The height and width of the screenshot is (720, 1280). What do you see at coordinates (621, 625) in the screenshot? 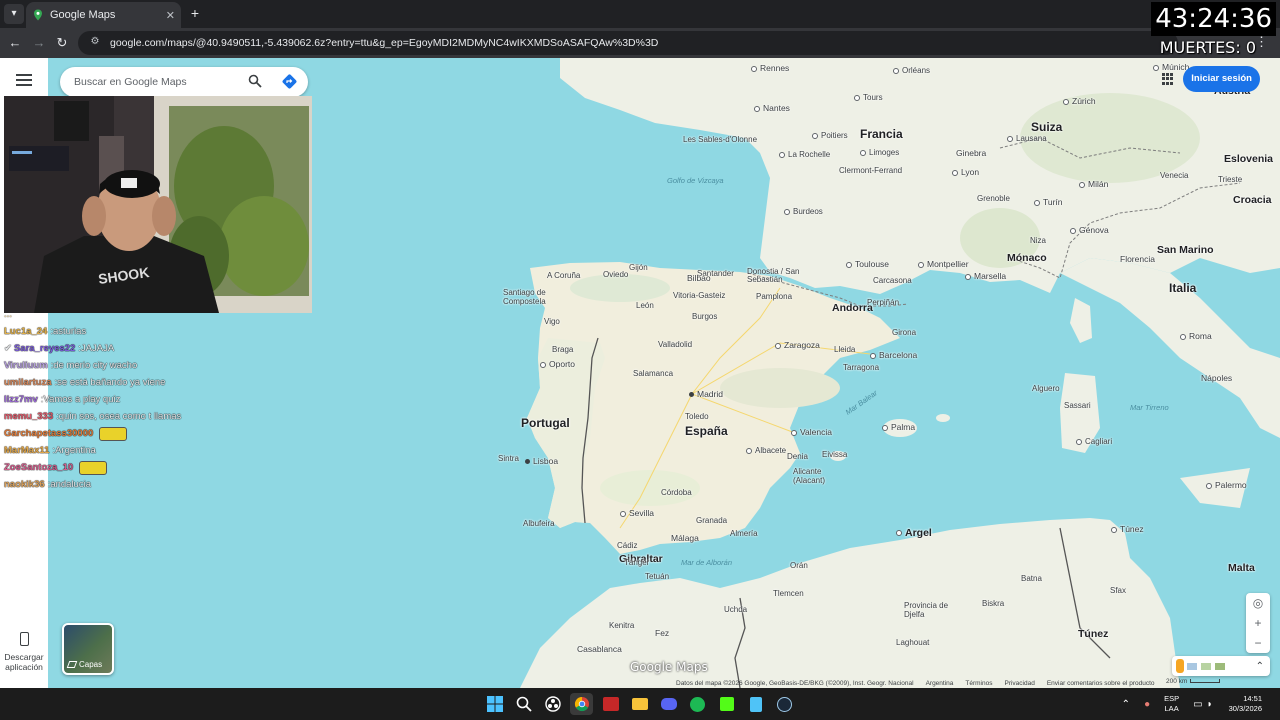
I see `map-city-kenitra: Kenitra` at bounding box center [621, 625].